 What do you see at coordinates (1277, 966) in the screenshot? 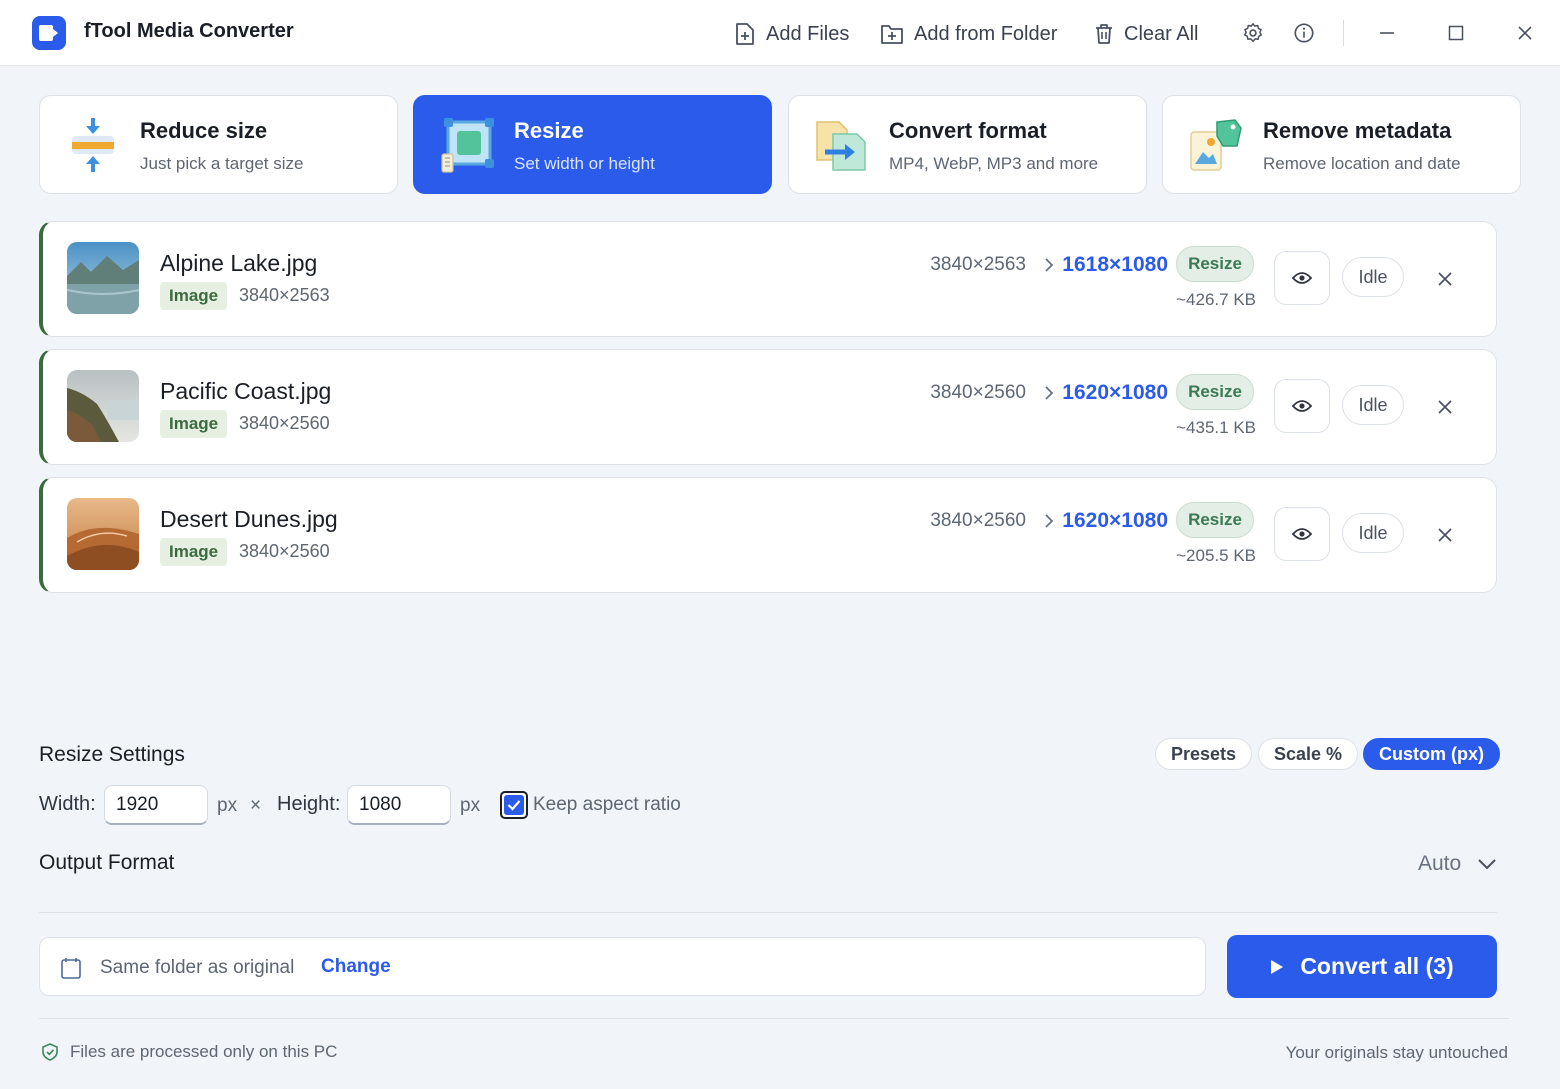
I see `play-icon` at bounding box center [1277, 966].